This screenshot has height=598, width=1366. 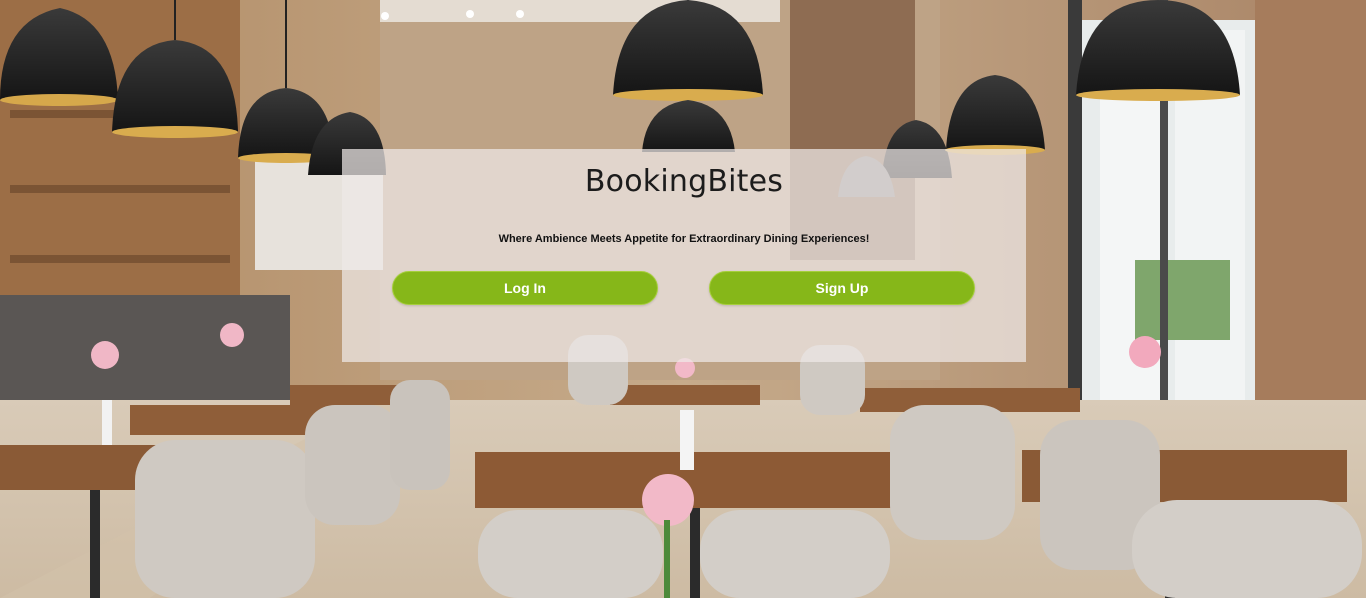 I want to click on signup-button: Sign Up, so click(x=842, y=288).